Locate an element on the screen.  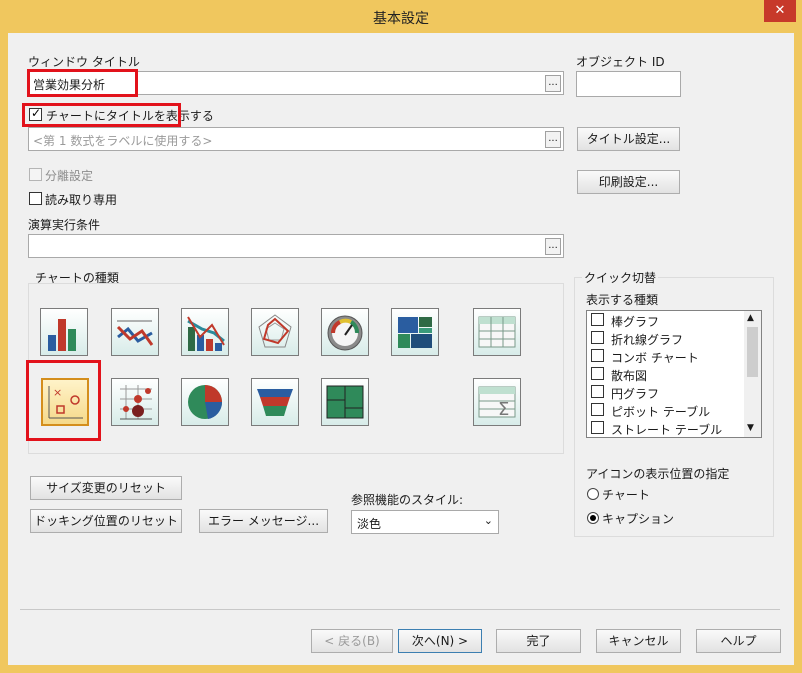
highlight-show-title is located at coordinates (101, 115).